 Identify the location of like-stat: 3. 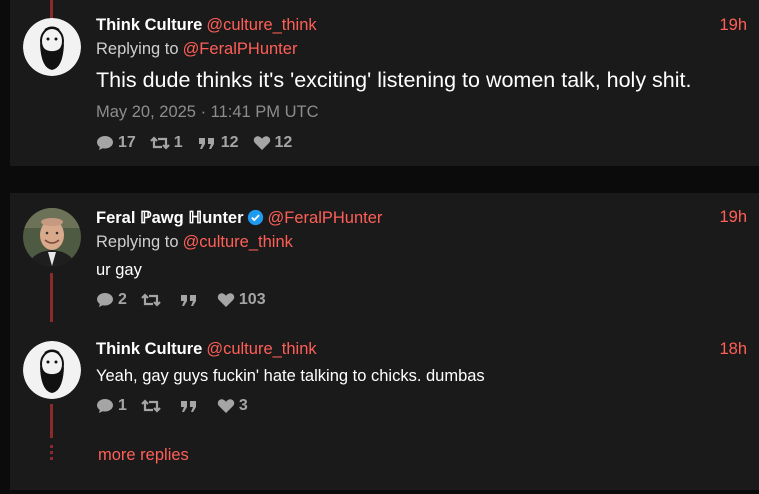
(232, 406).